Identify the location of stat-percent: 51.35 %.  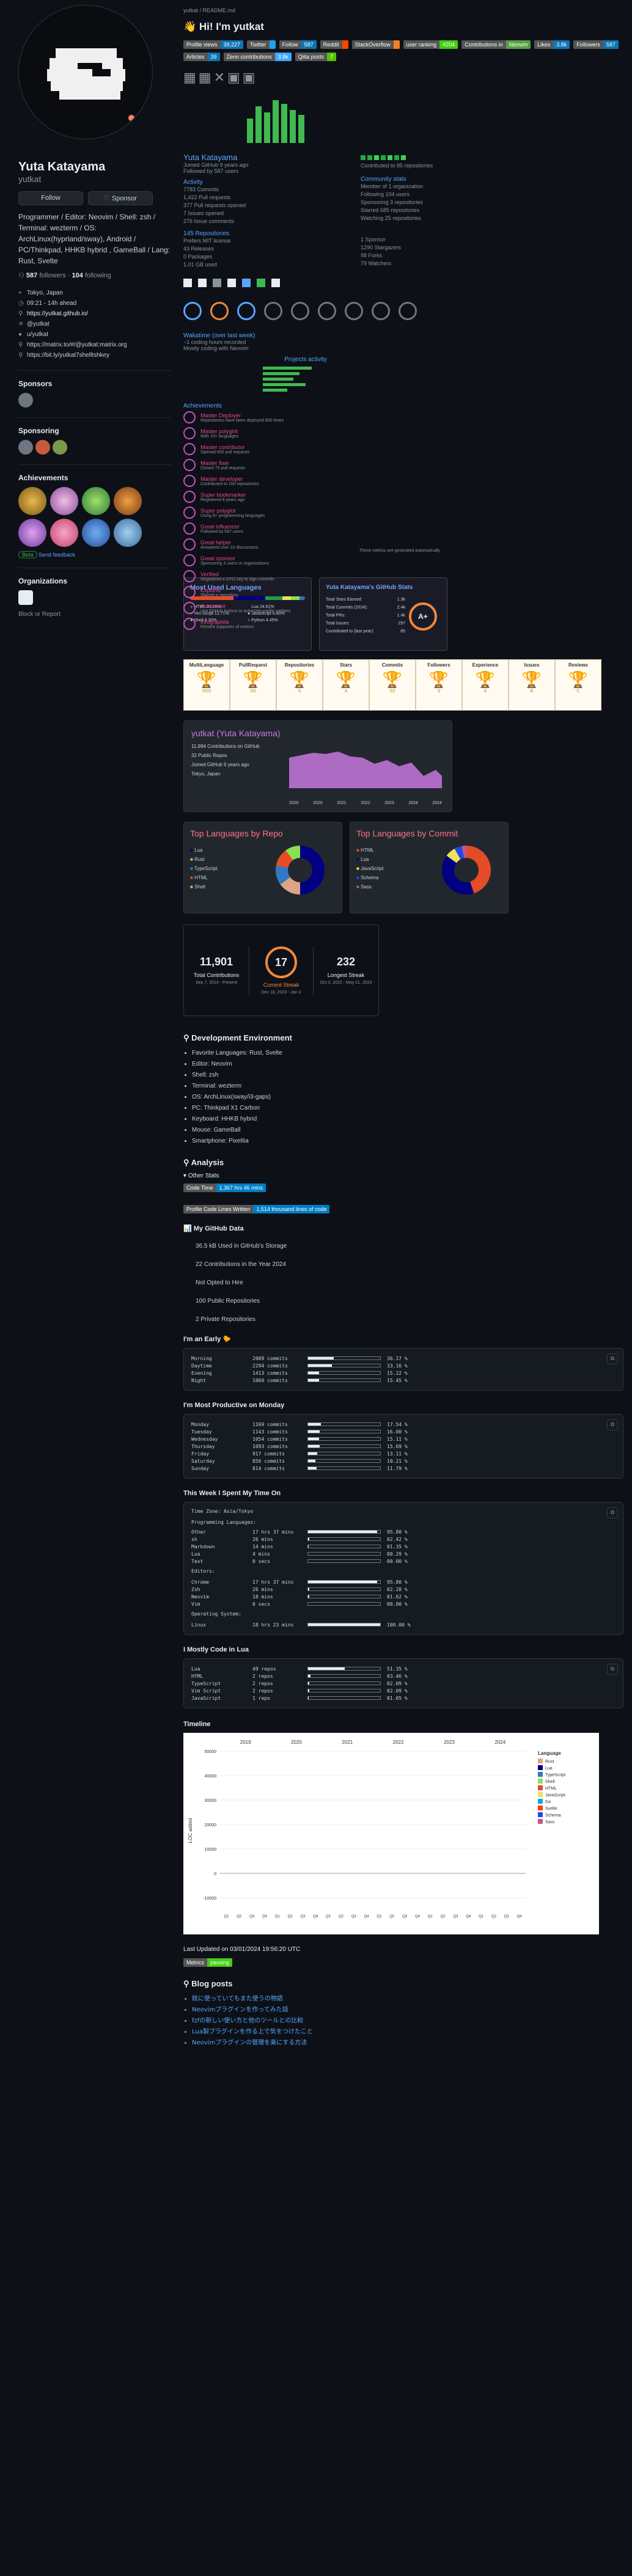
(397, 1669).